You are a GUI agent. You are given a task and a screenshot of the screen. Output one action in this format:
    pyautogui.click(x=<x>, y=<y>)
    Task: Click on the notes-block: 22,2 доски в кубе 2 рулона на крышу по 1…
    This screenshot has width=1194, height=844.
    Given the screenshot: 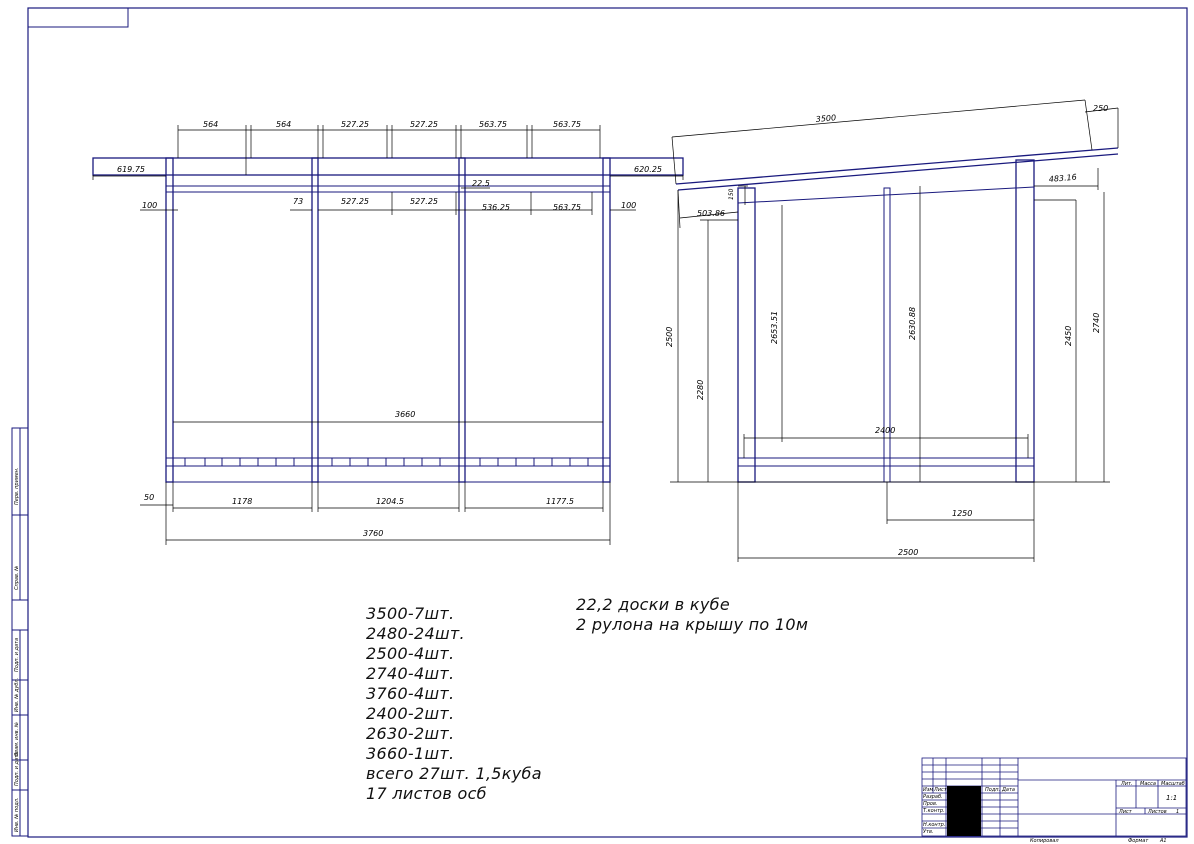 What is the action you would take?
    pyautogui.click(x=692, y=615)
    